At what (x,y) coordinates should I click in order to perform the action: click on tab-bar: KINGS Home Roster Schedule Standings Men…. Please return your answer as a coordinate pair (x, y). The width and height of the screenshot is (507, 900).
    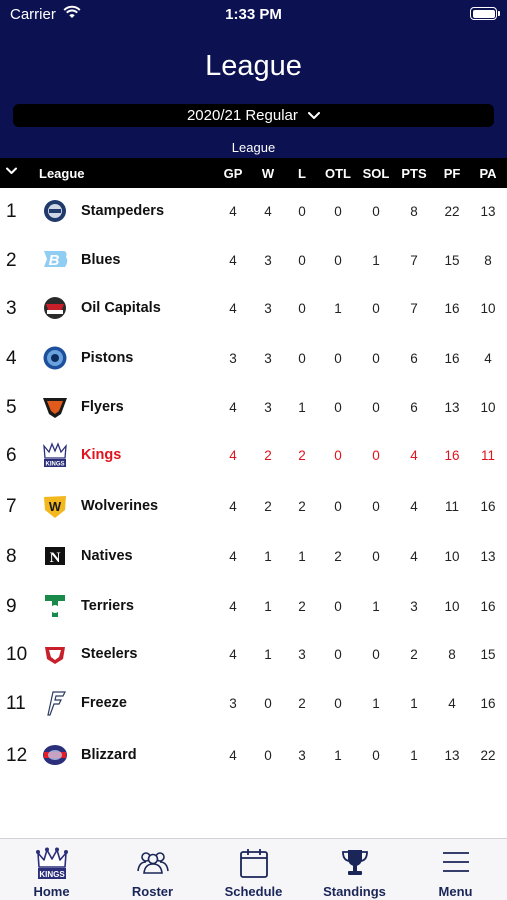
    Looking at the image, I should click on (253, 869).